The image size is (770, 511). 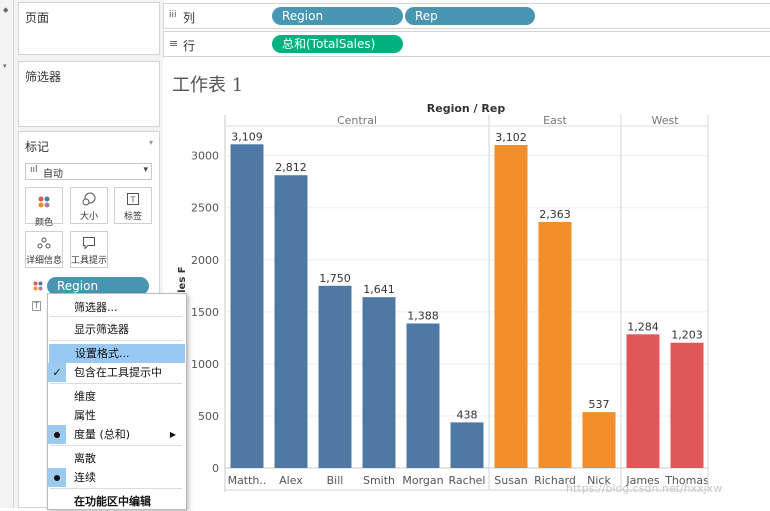 What do you see at coordinates (335, 278) in the screenshot?
I see `data-label: 1,750` at bounding box center [335, 278].